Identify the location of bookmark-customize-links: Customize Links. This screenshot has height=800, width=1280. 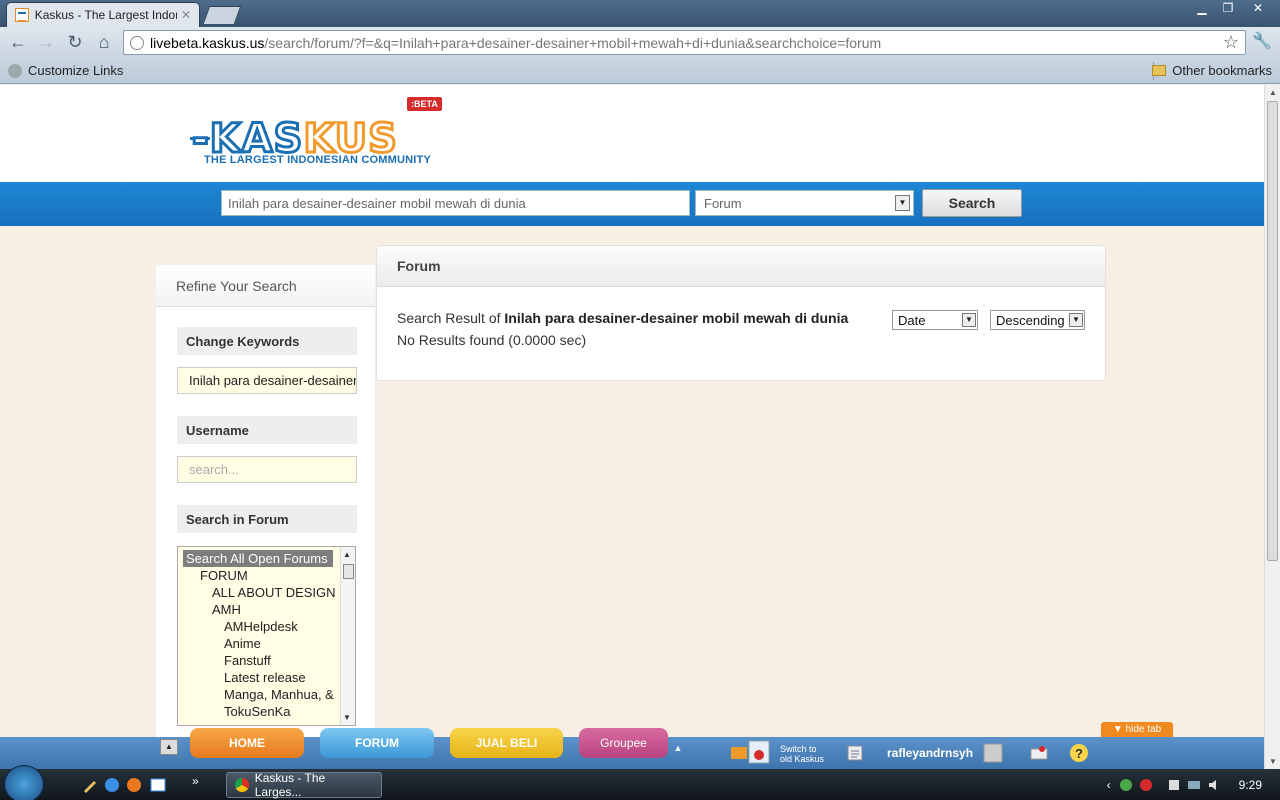
(65, 70).